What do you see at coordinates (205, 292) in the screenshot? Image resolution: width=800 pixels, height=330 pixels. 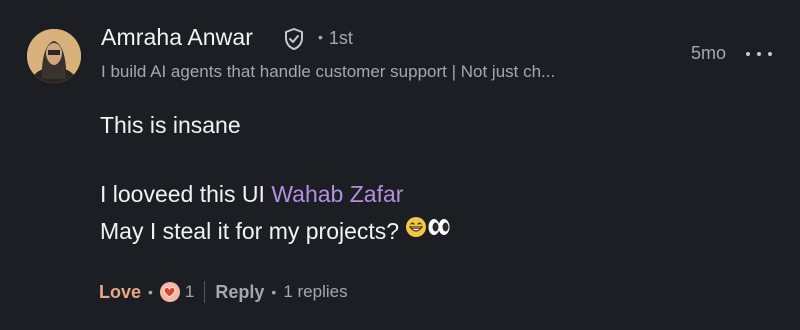 I see `divider` at bounding box center [205, 292].